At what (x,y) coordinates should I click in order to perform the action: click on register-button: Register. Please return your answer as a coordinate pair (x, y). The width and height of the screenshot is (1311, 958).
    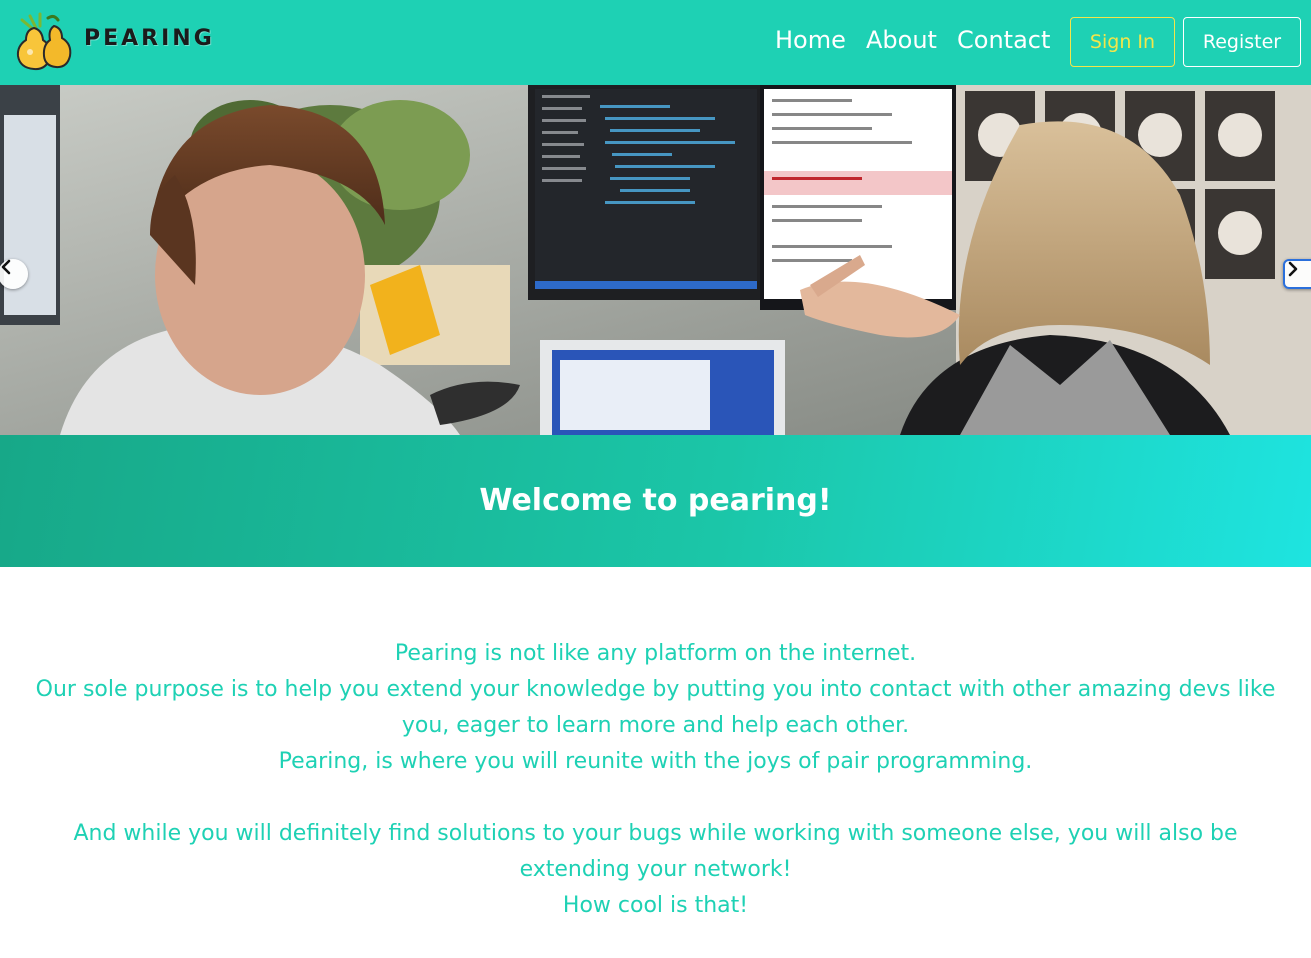
    Looking at the image, I should click on (1242, 42).